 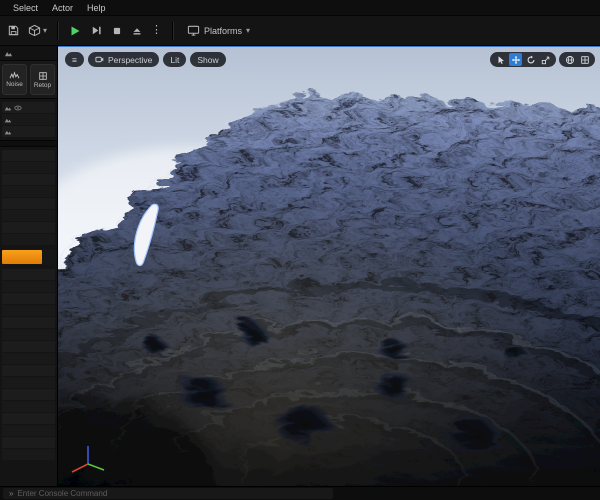 I want to click on save-icon, so click(x=13, y=30).